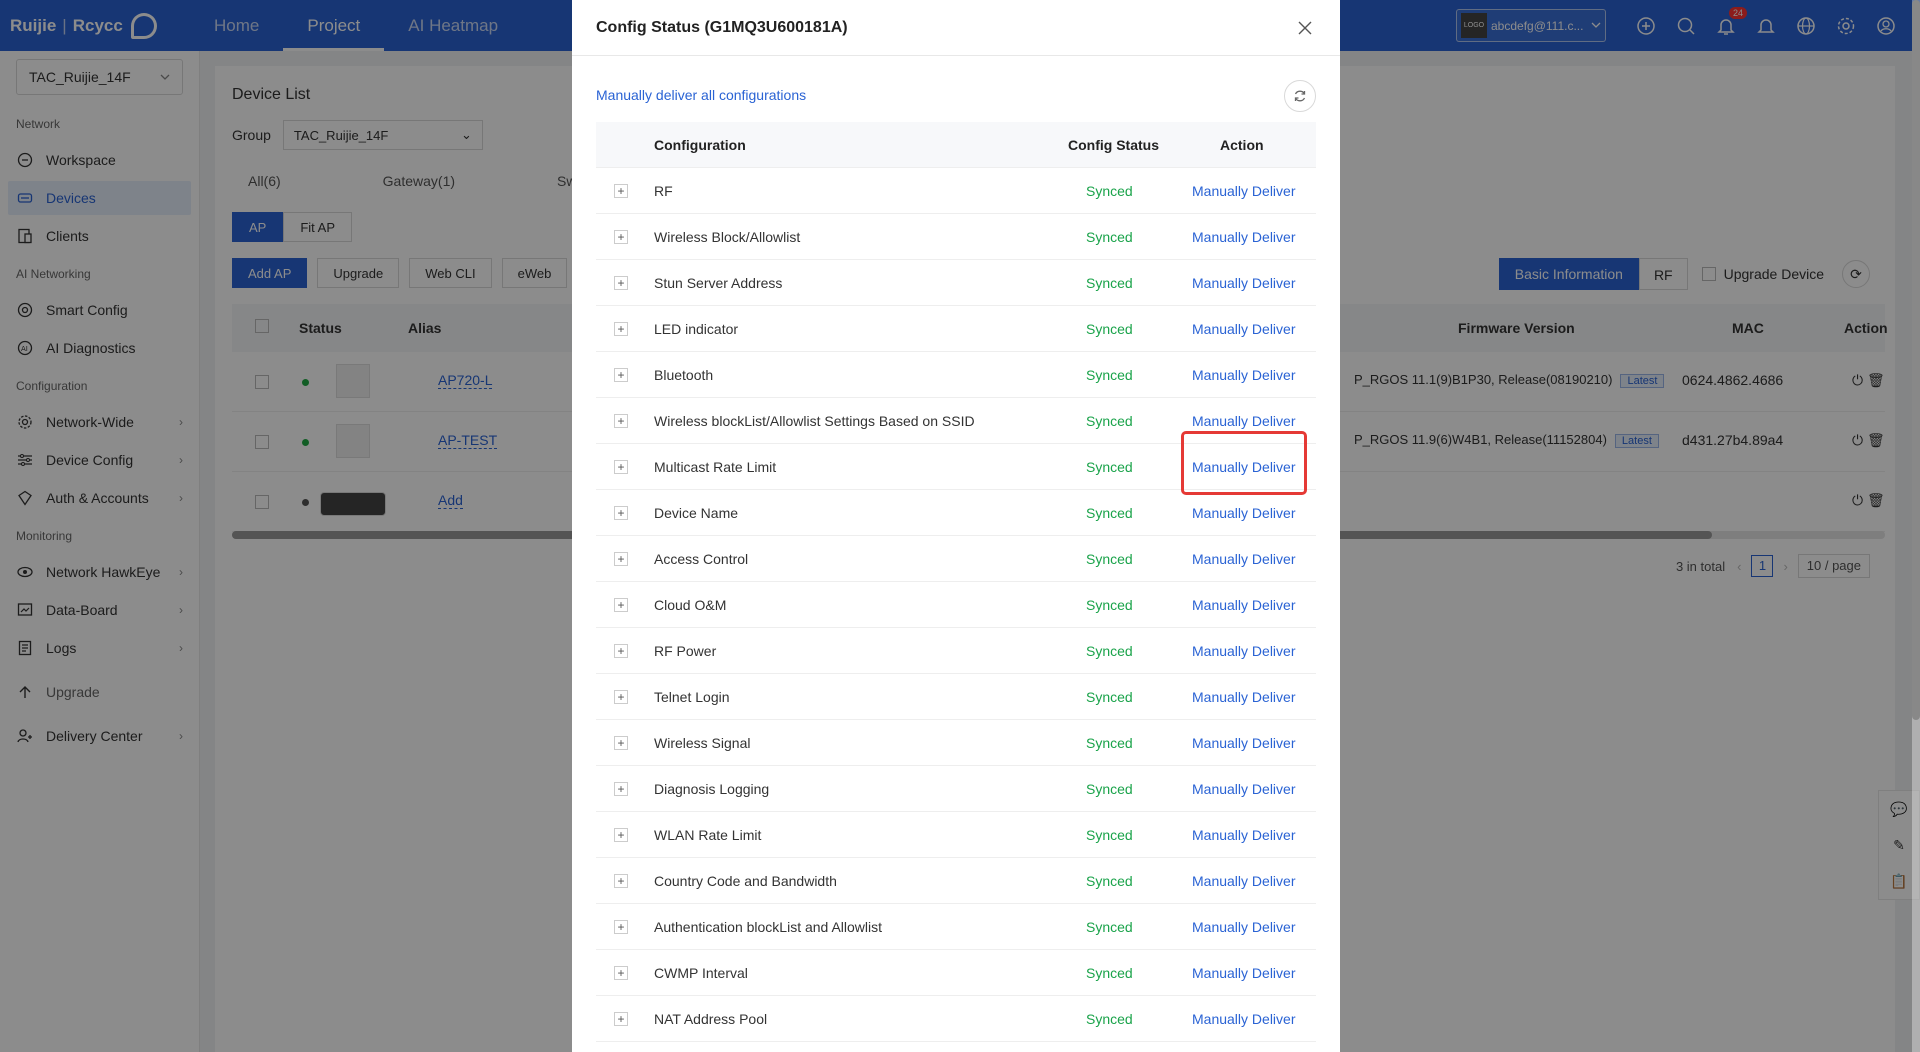  Describe the element at coordinates (684, 375) in the screenshot. I see `config-name: Bluetooth` at that location.